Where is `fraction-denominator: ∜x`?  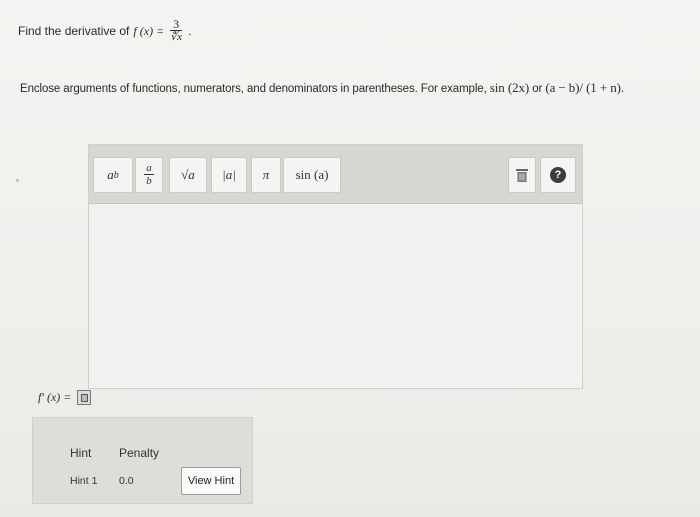
fraction-denominator: ∜x is located at coordinates (176, 37).